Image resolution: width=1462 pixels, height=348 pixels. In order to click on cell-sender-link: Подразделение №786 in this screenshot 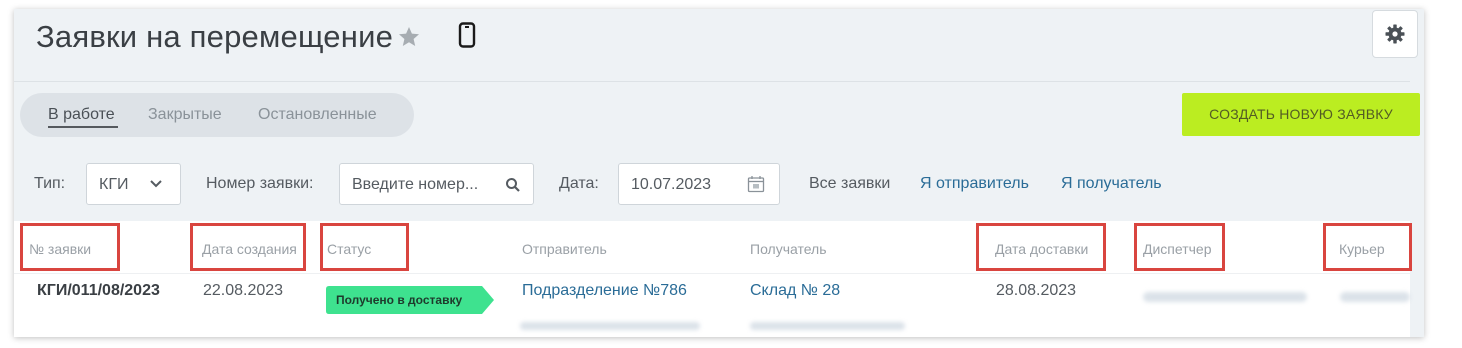, I will do `click(604, 291)`.